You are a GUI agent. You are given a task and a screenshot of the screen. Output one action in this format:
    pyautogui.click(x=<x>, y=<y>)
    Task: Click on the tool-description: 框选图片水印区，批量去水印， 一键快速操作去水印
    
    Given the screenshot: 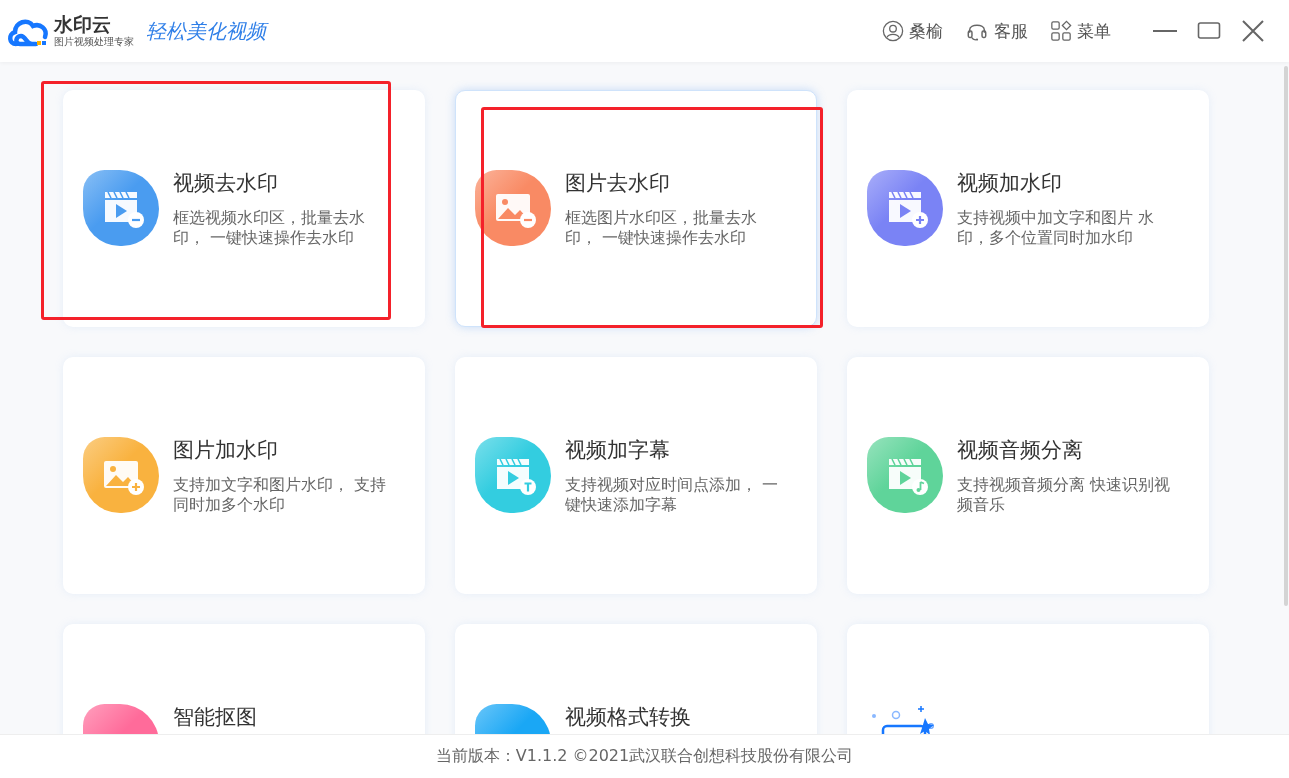 What is the action you would take?
    pyautogui.click(x=661, y=228)
    